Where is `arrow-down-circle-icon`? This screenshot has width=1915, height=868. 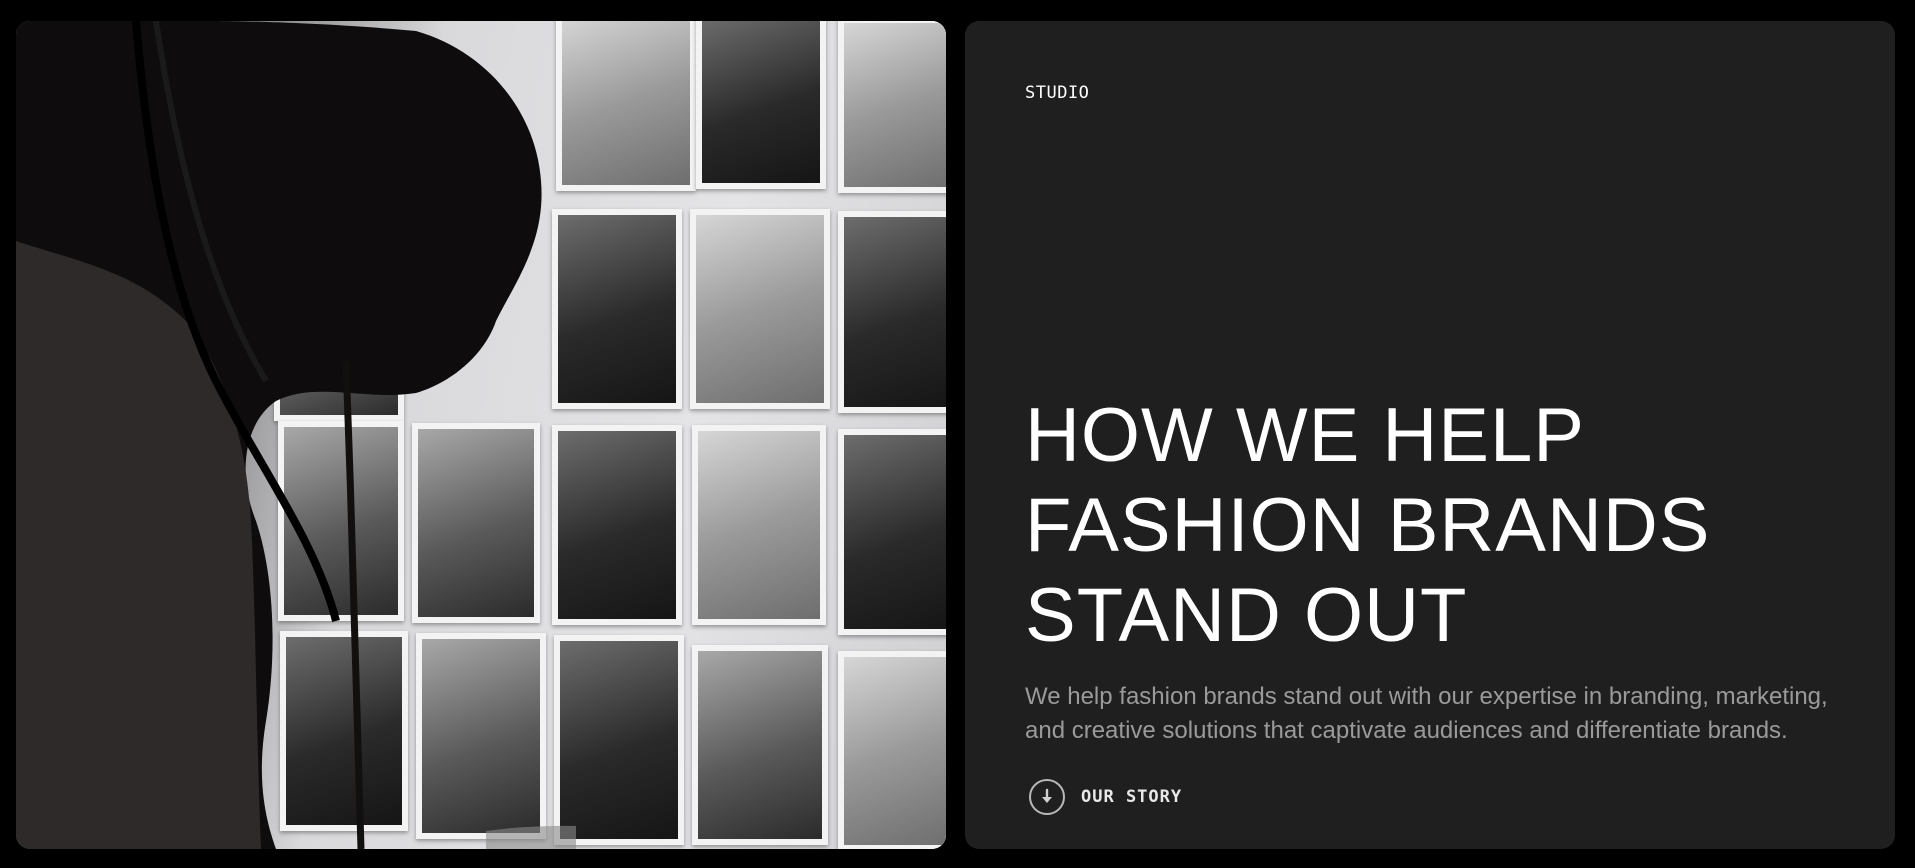 arrow-down-circle-icon is located at coordinates (1047, 797).